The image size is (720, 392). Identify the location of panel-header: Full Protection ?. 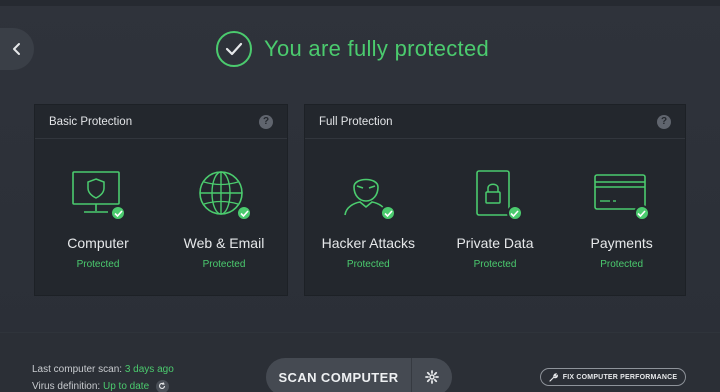
(495, 122).